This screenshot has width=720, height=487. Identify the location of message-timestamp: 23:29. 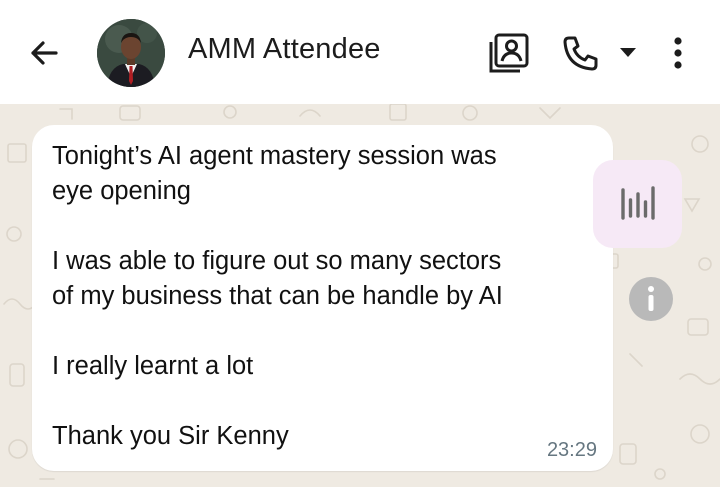
(571, 450).